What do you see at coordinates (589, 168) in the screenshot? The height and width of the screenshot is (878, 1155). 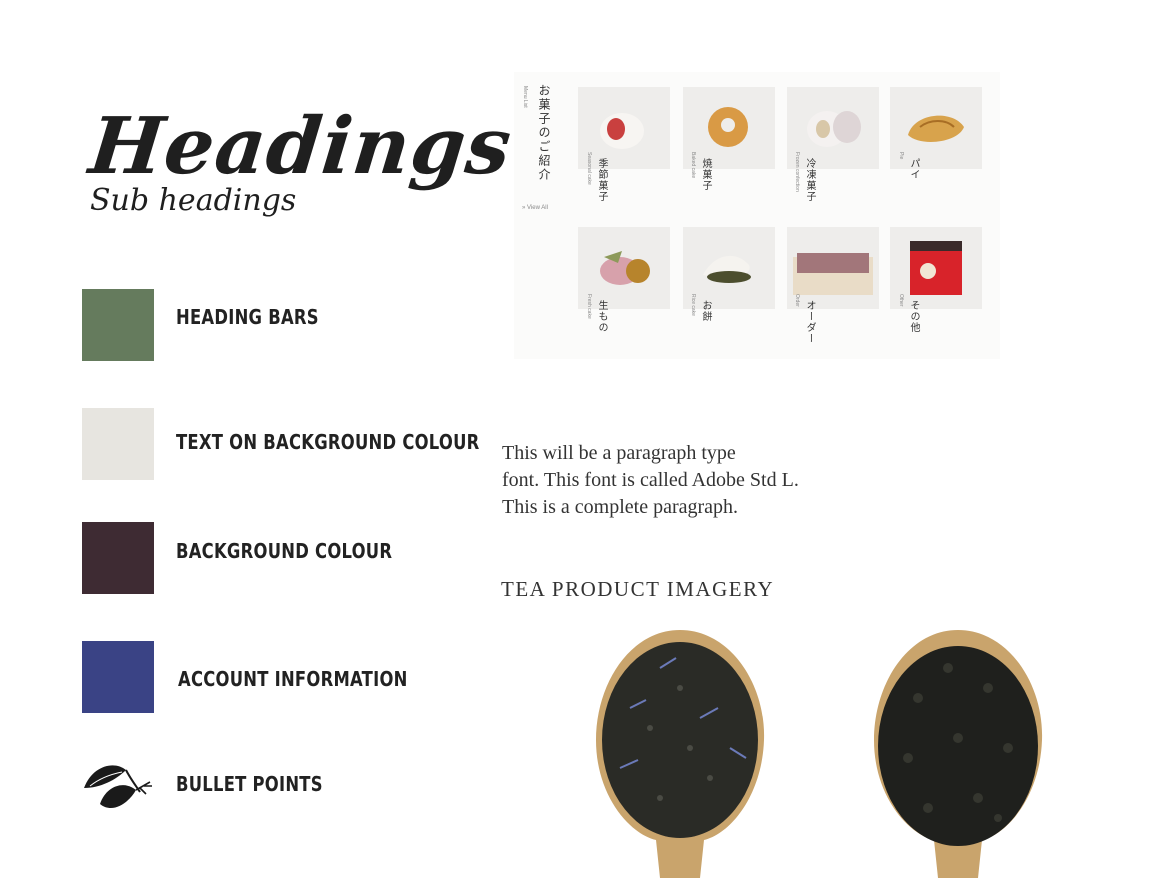 I see `menu-item-en: Seasonal cake` at bounding box center [589, 168].